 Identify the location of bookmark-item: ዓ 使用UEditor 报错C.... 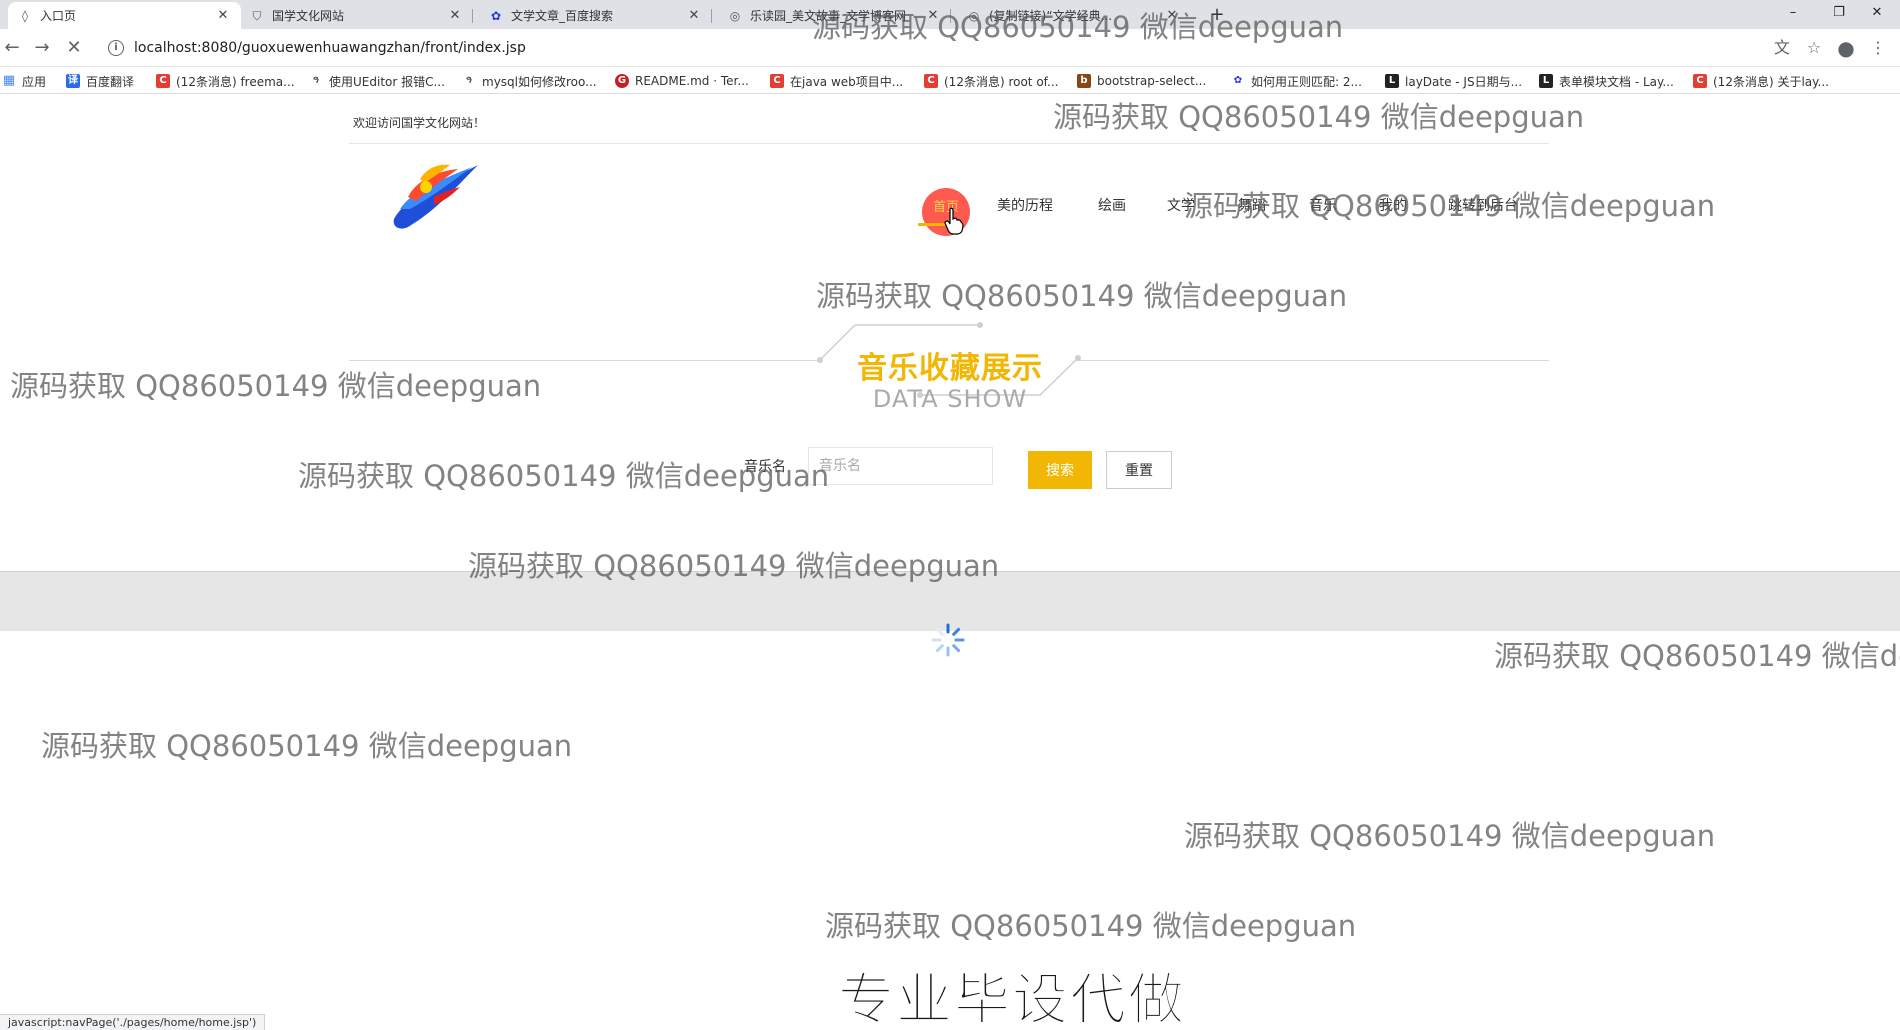
(377, 81).